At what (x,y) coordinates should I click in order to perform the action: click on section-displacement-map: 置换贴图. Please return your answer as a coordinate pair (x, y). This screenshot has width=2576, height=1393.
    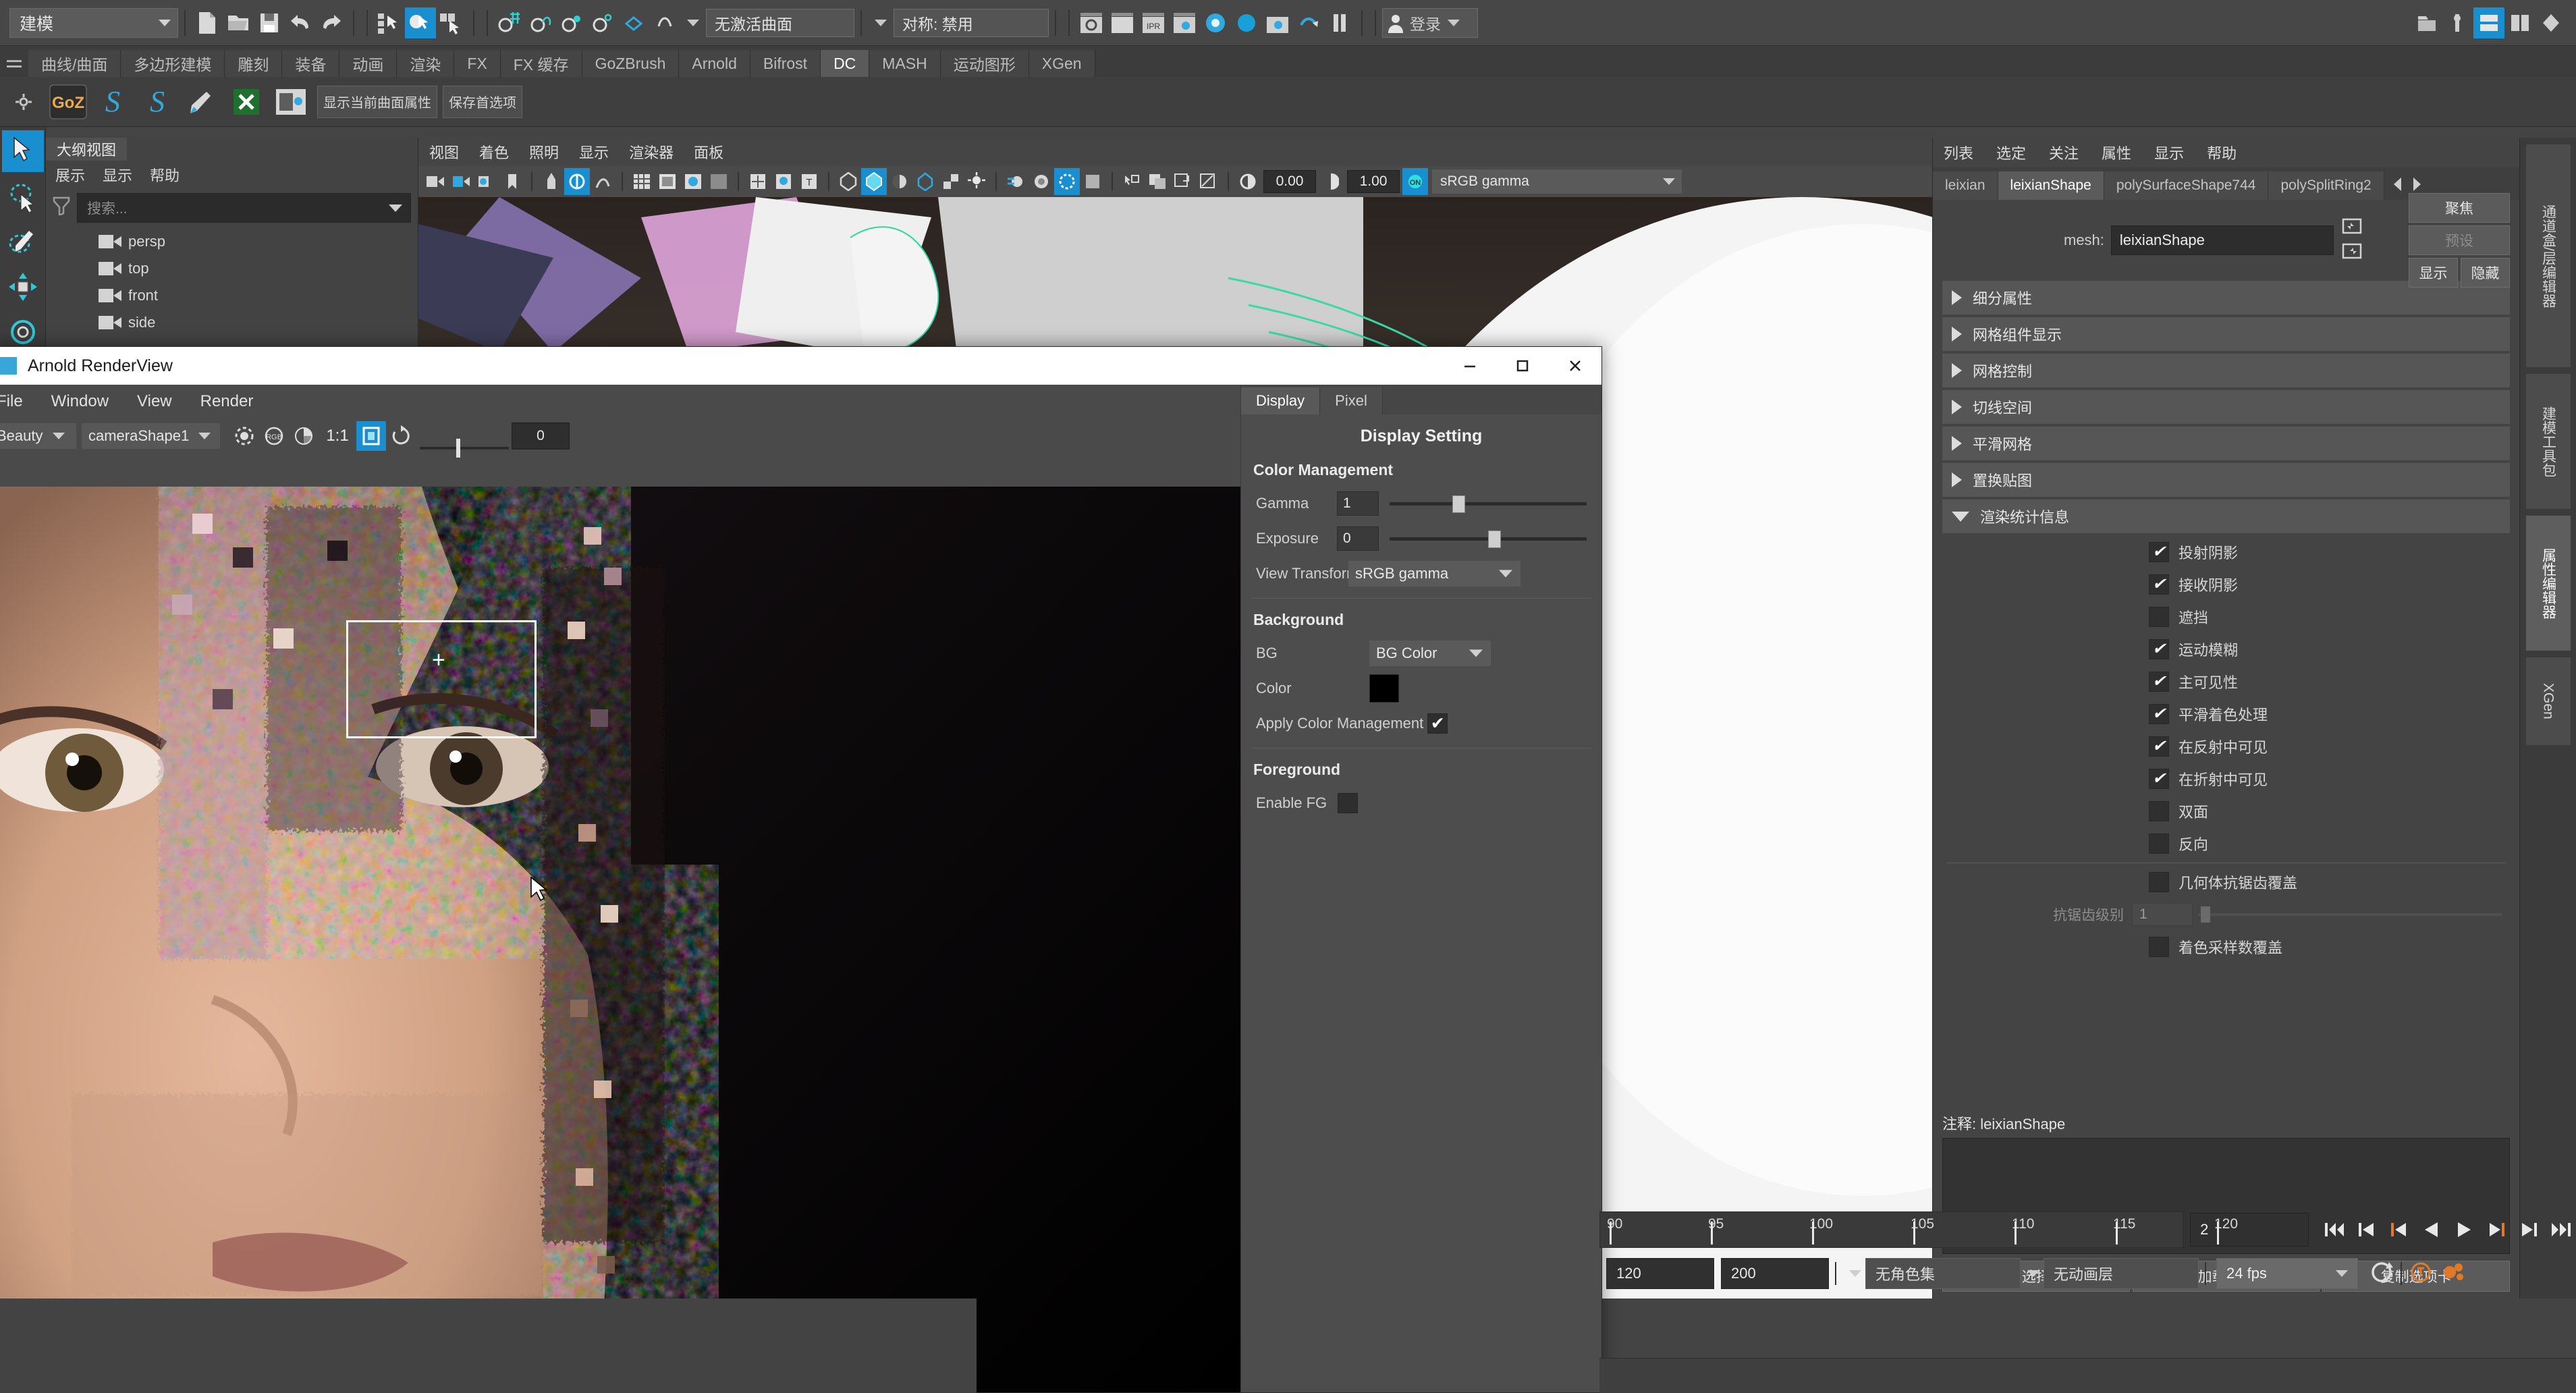
    Looking at the image, I should click on (2226, 480).